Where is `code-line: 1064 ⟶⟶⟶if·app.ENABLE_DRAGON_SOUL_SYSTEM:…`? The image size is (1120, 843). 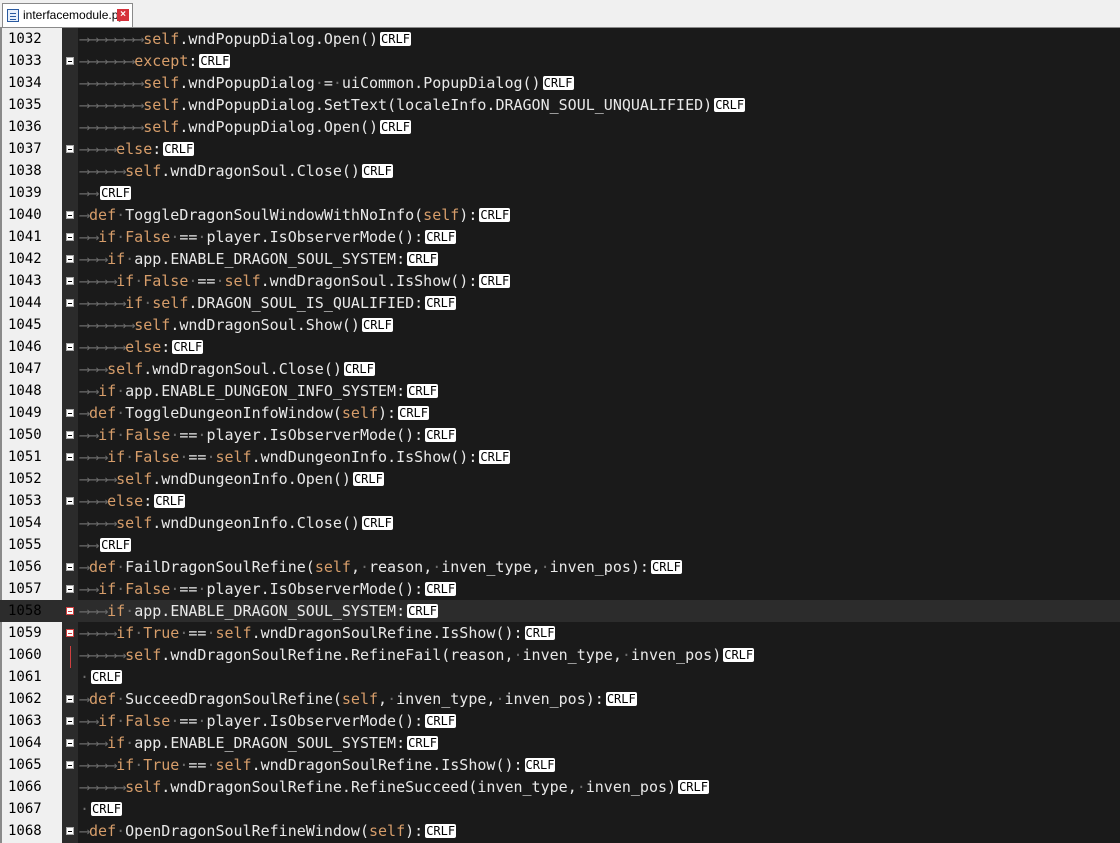
code-line: 1064 ⟶⟶⟶if·app.ENABLE_DRAGON_SOUL_SYSTEM:… is located at coordinates (560, 743).